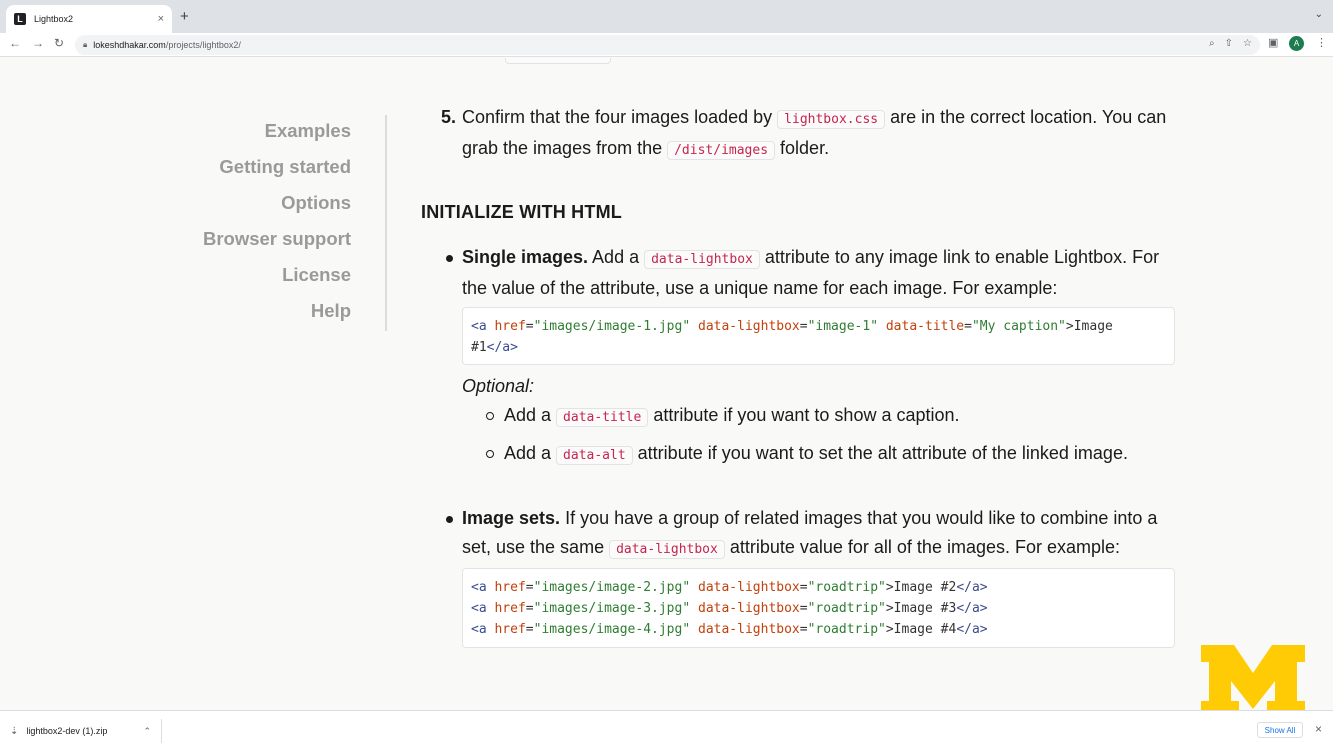 This screenshot has height=750, width=1333. Describe the element at coordinates (20, 19) in the screenshot. I see `lightbox-favicon-icon: L` at that location.